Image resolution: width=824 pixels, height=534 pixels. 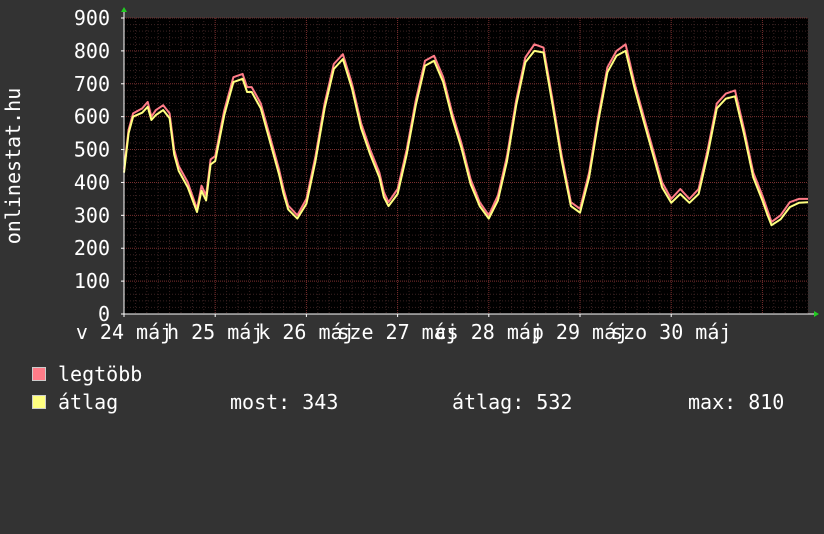 I want to click on y-tick-label: 600, so click(x=92, y=117).